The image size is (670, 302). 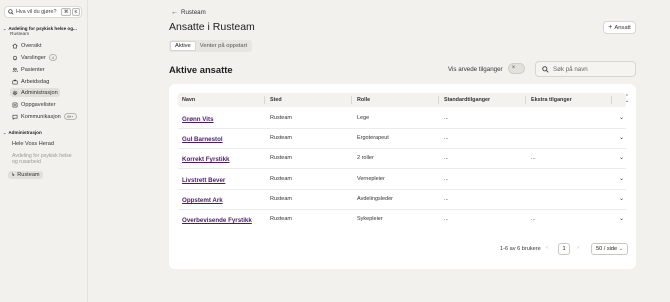 I want to click on page-size-select: 50 / side ⌄, so click(x=609, y=249).